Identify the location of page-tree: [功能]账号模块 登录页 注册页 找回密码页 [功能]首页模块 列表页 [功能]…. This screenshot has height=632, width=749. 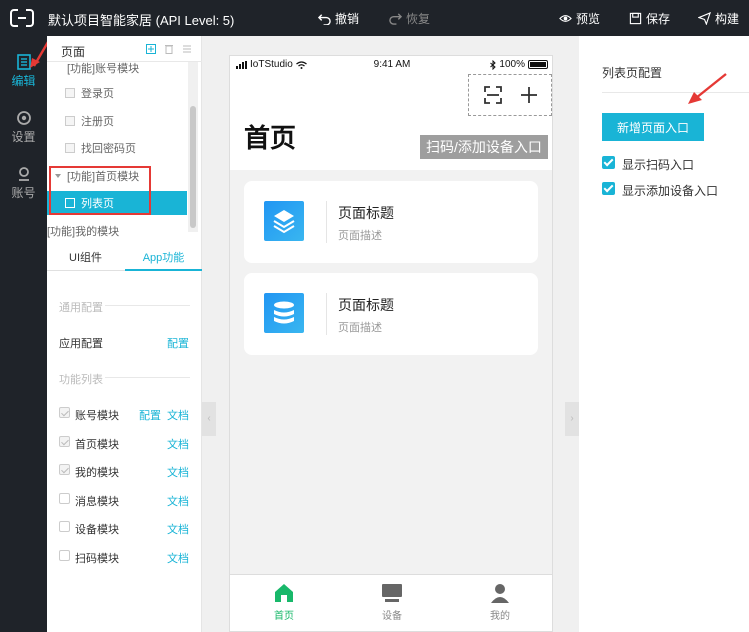
(124, 152).